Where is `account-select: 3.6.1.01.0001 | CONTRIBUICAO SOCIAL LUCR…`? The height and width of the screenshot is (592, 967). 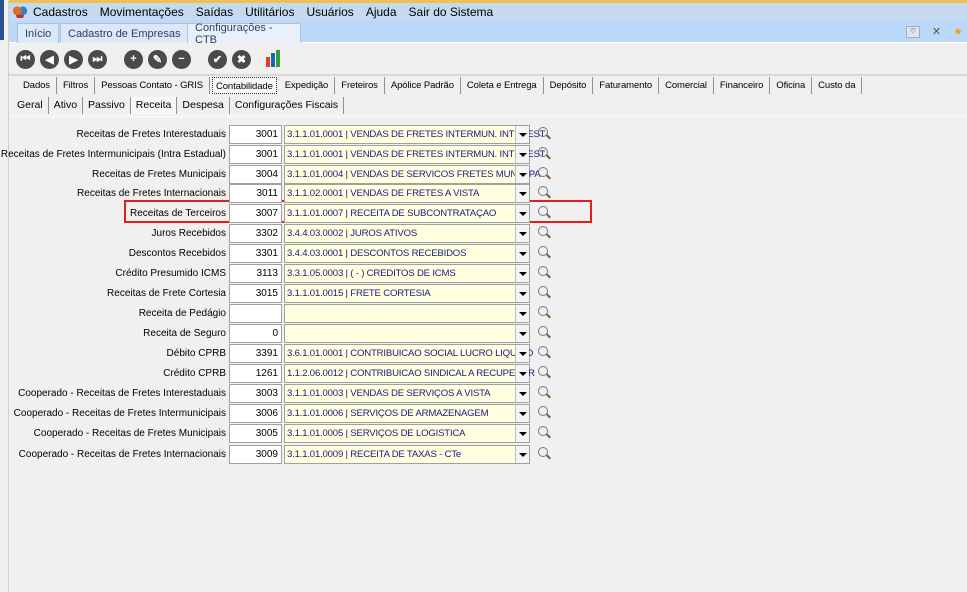
account-select: 3.6.1.01.0001 | CONTRIBUICAO SOCIAL LUCR… is located at coordinates (408, 353).